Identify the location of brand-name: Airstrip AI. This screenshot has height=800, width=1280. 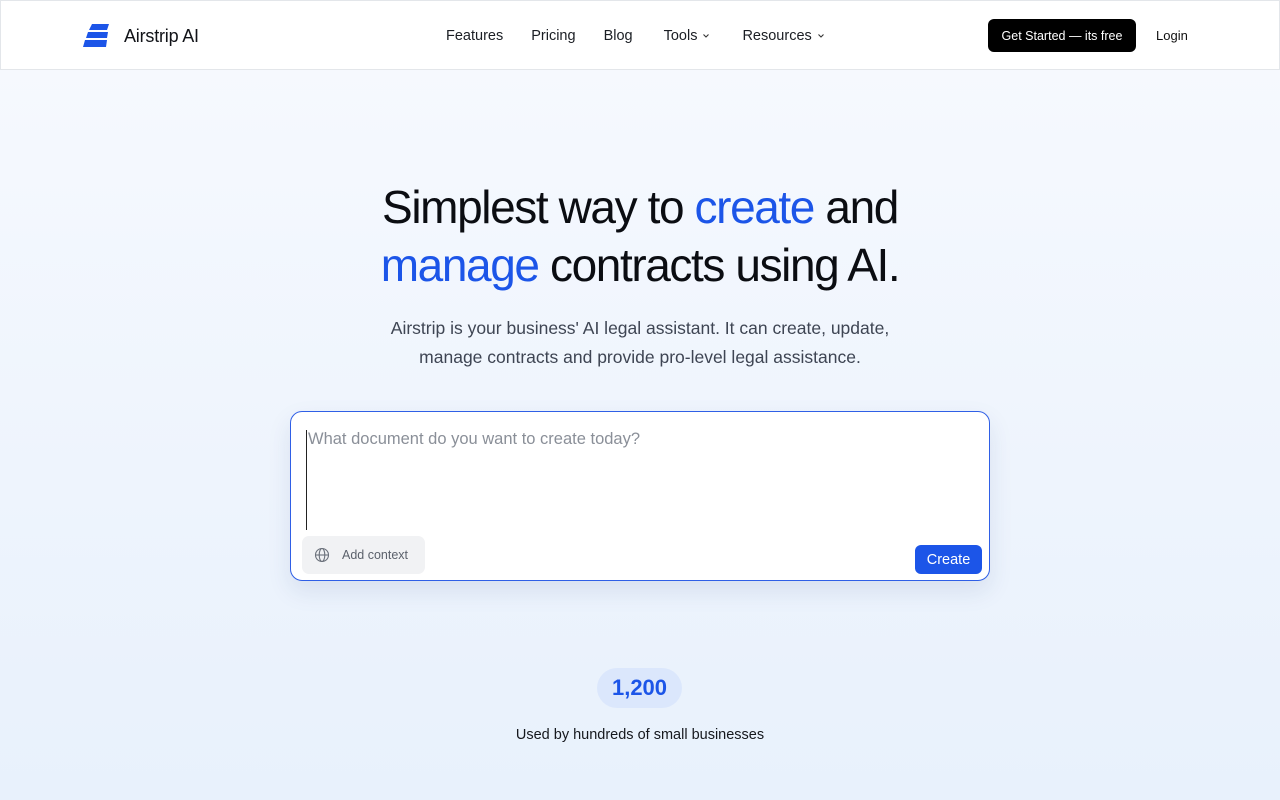
(161, 35).